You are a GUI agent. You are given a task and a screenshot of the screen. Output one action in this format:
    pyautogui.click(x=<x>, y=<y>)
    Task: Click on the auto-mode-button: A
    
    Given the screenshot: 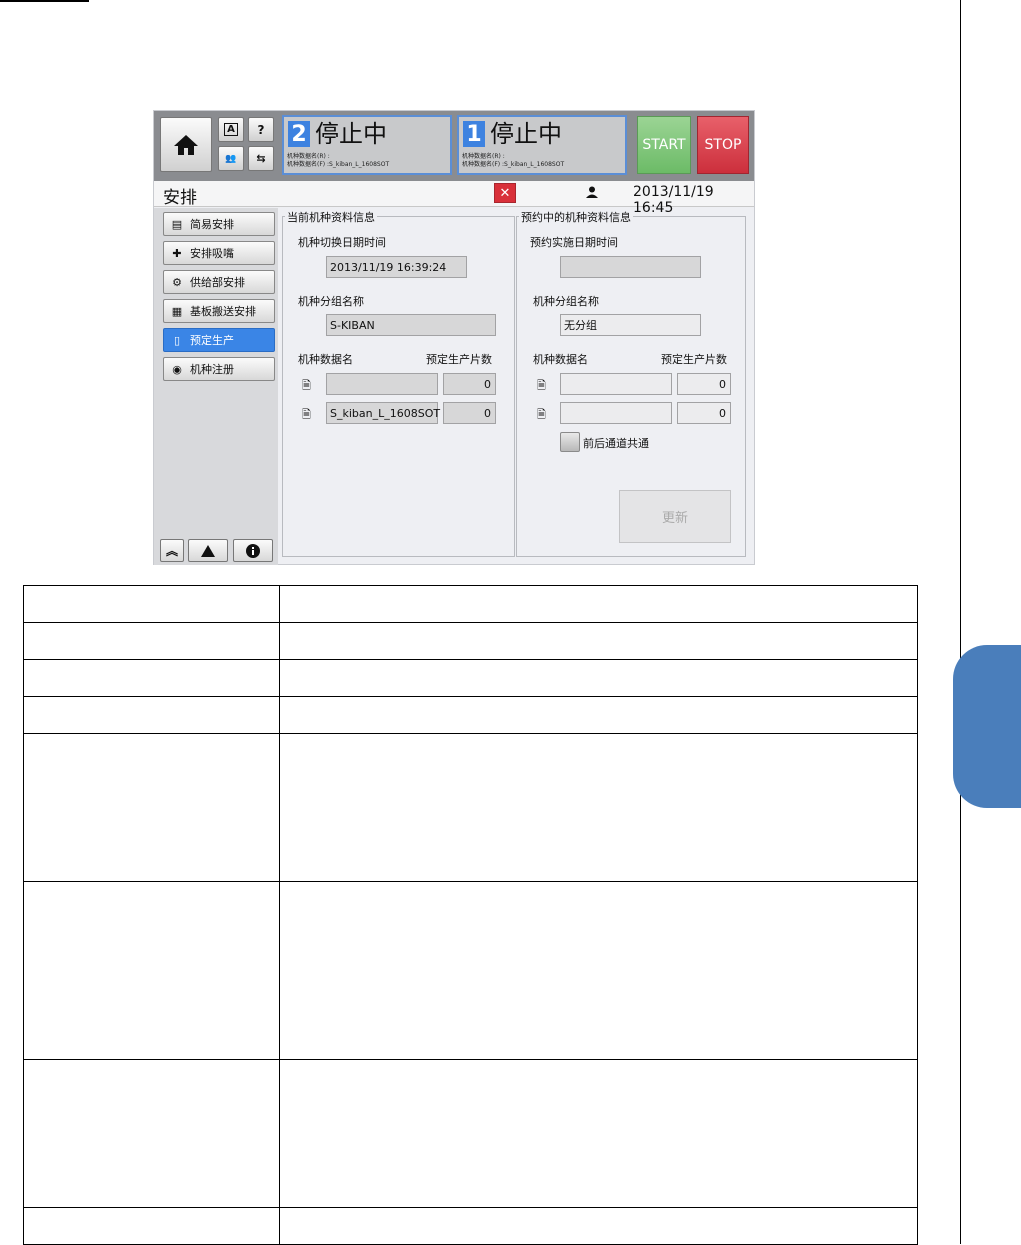 What is the action you would take?
    pyautogui.click(x=231, y=129)
    